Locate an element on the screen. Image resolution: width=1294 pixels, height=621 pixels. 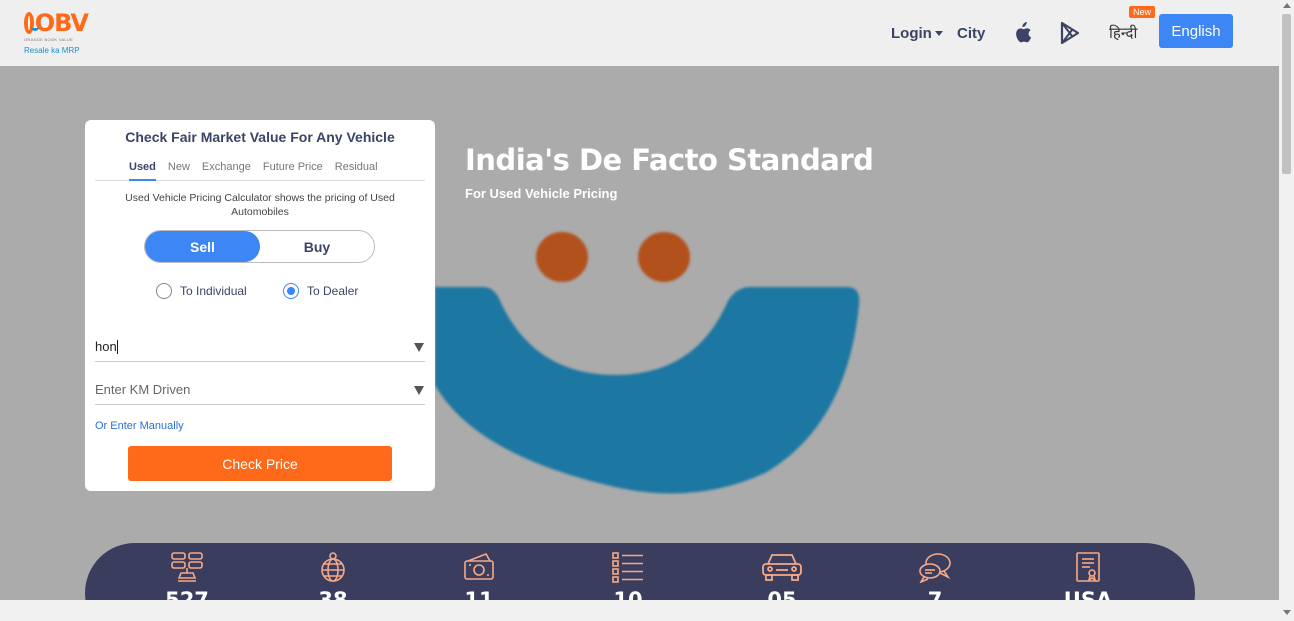
language-english-button: English is located at coordinates (1196, 31).